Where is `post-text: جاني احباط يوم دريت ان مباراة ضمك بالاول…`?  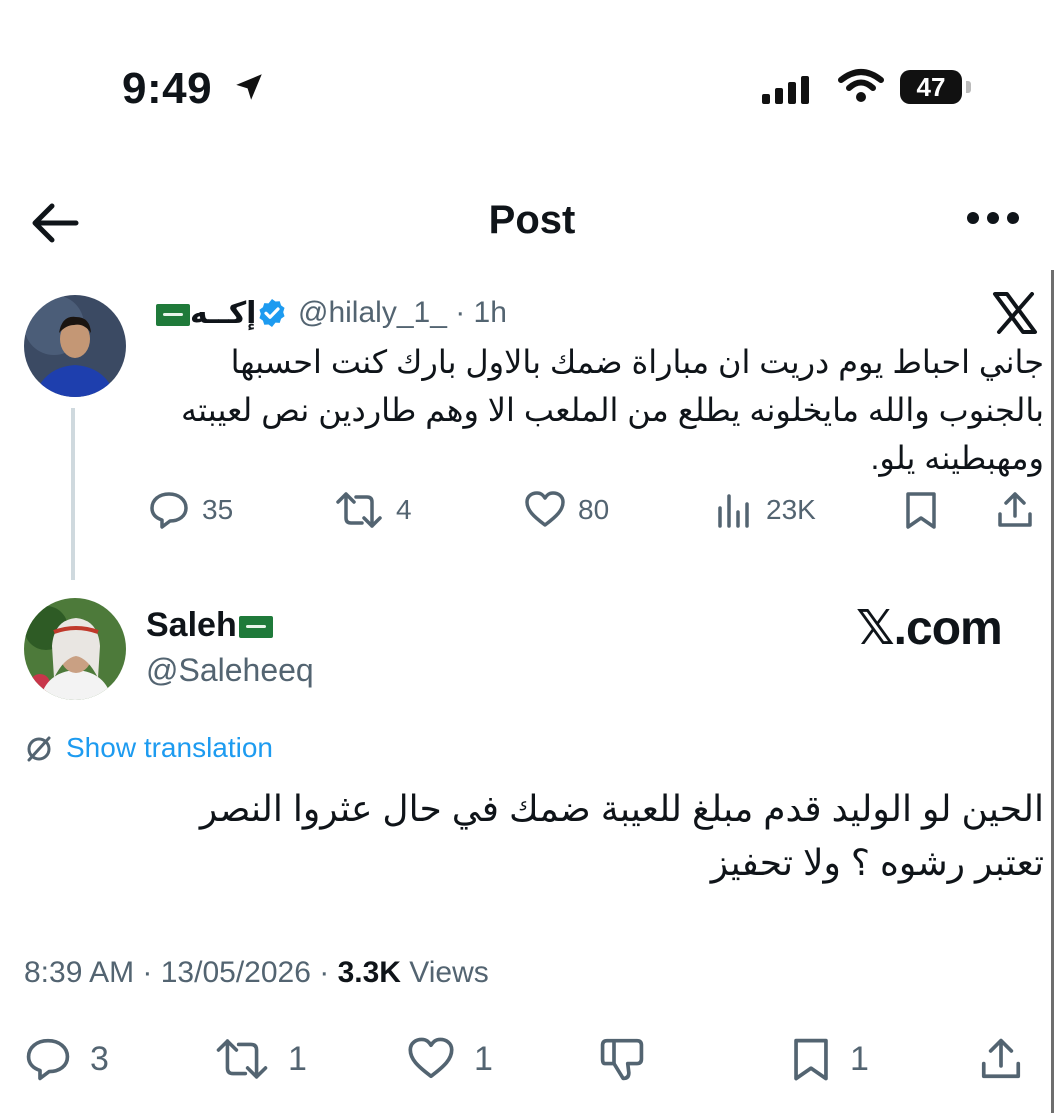
post-text: جاني احباط يوم دريت ان مباراة ضمك بالاول… is located at coordinates (612, 410).